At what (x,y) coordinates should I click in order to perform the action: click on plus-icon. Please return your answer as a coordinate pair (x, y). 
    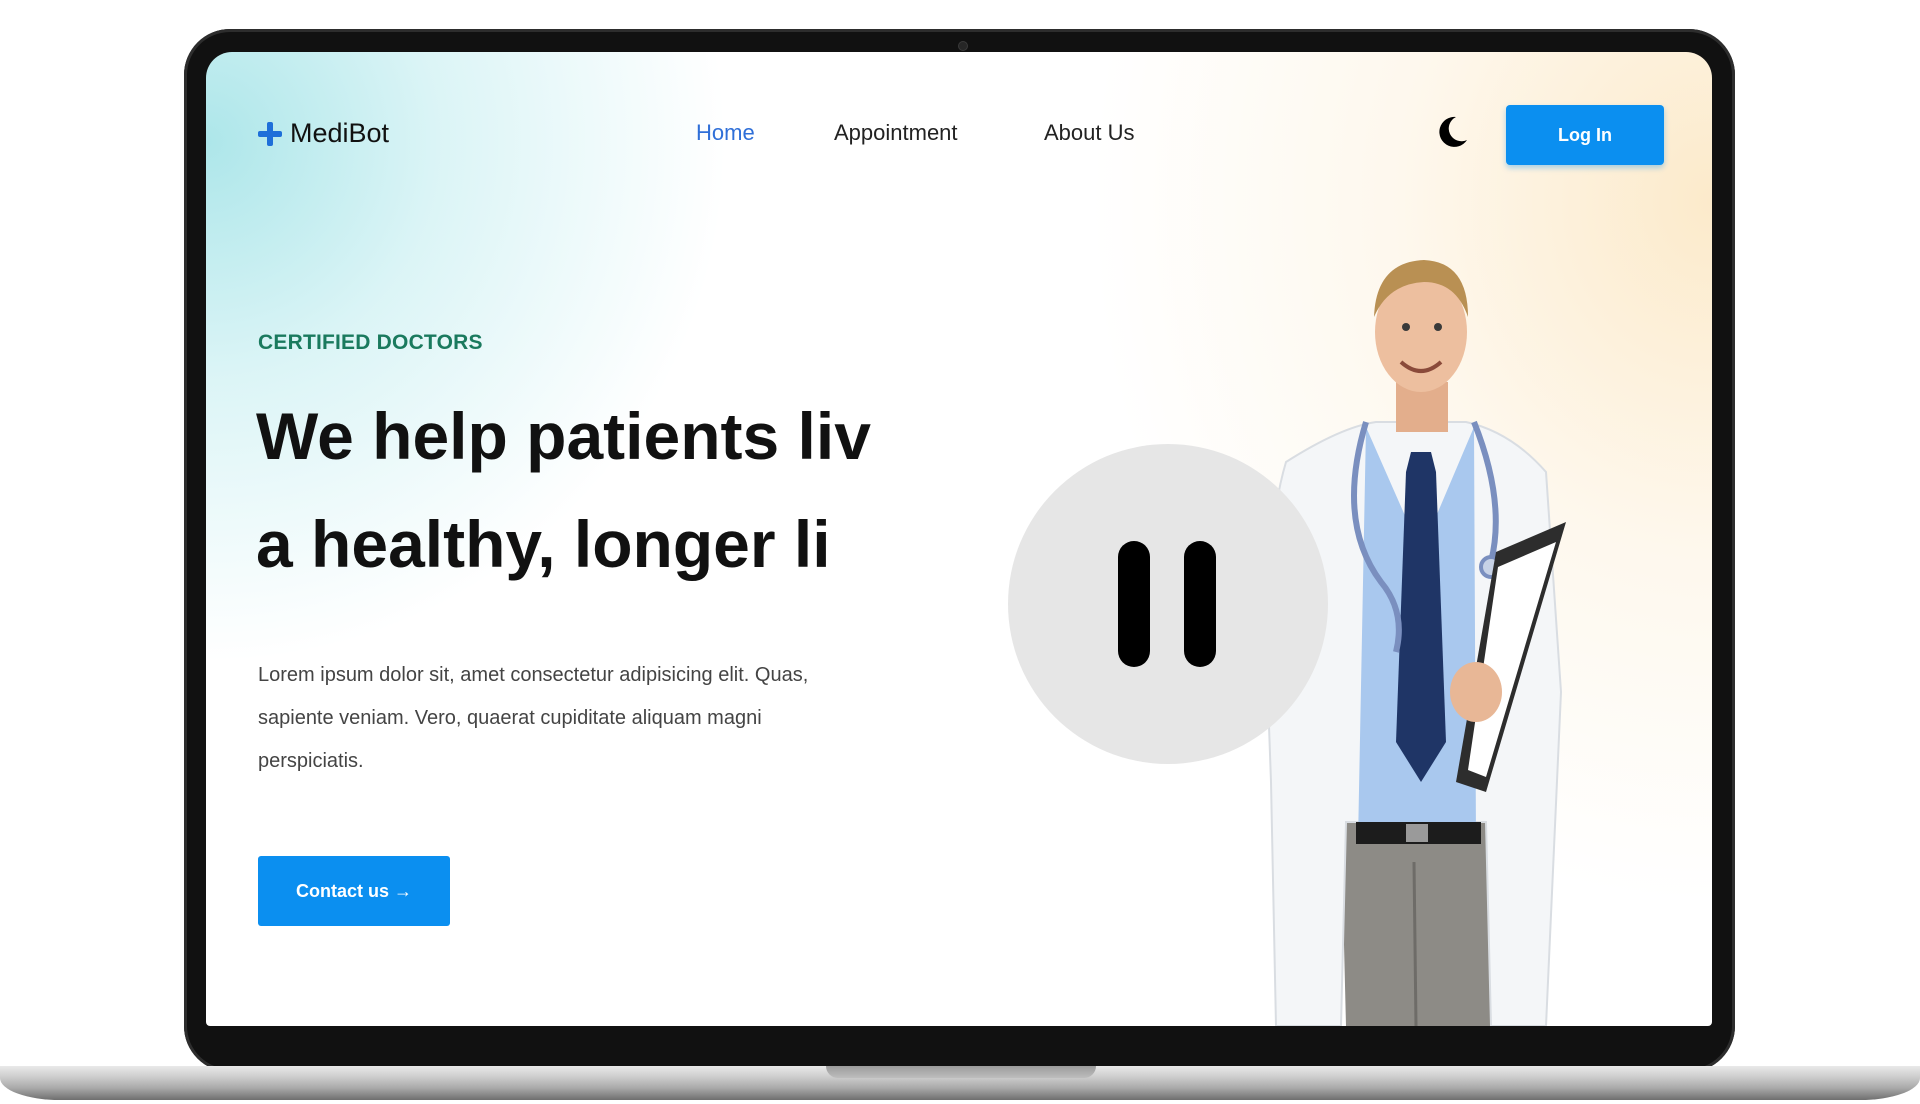
    Looking at the image, I should click on (270, 133).